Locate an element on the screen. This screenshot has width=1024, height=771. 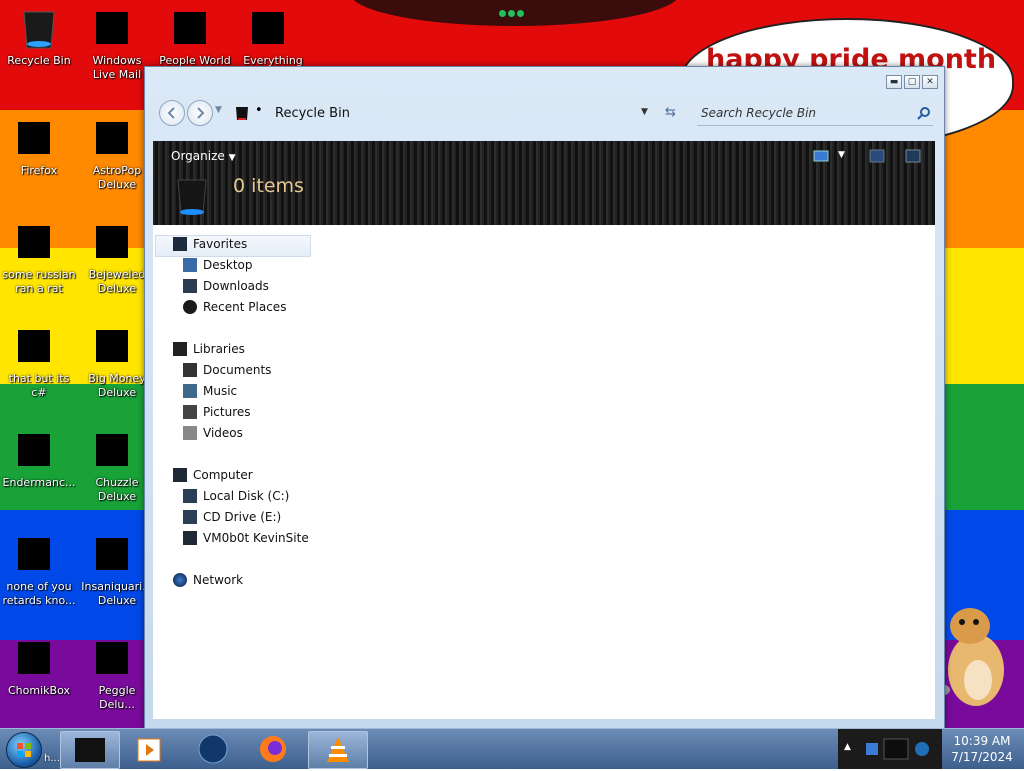
nav-network: Network is located at coordinates (208, 580).